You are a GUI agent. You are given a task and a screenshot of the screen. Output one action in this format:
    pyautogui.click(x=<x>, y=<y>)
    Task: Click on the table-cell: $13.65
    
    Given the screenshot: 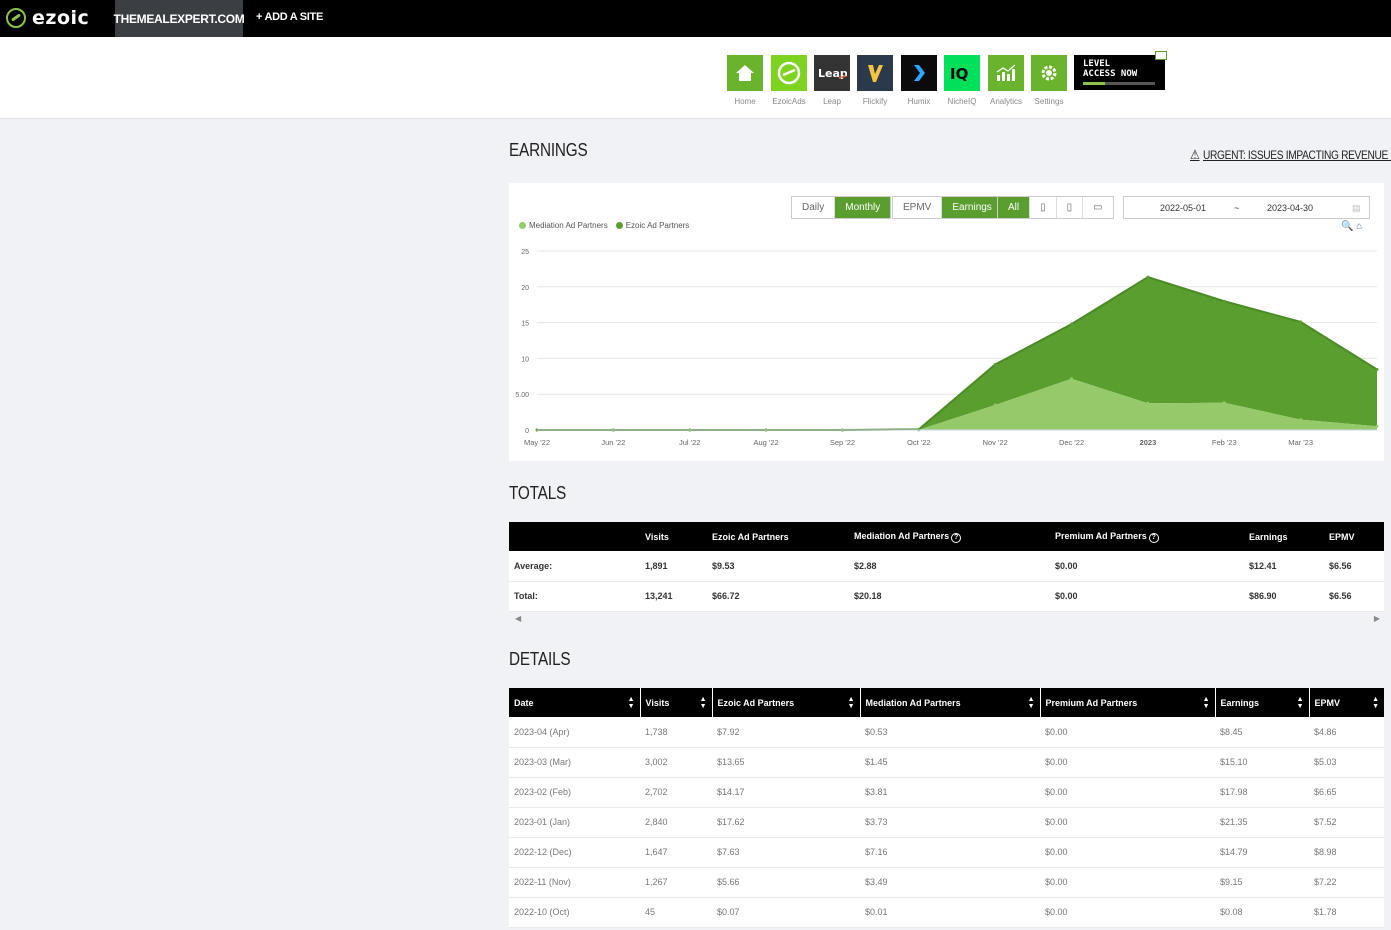 What is the action you would take?
    pyautogui.click(x=786, y=762)
    